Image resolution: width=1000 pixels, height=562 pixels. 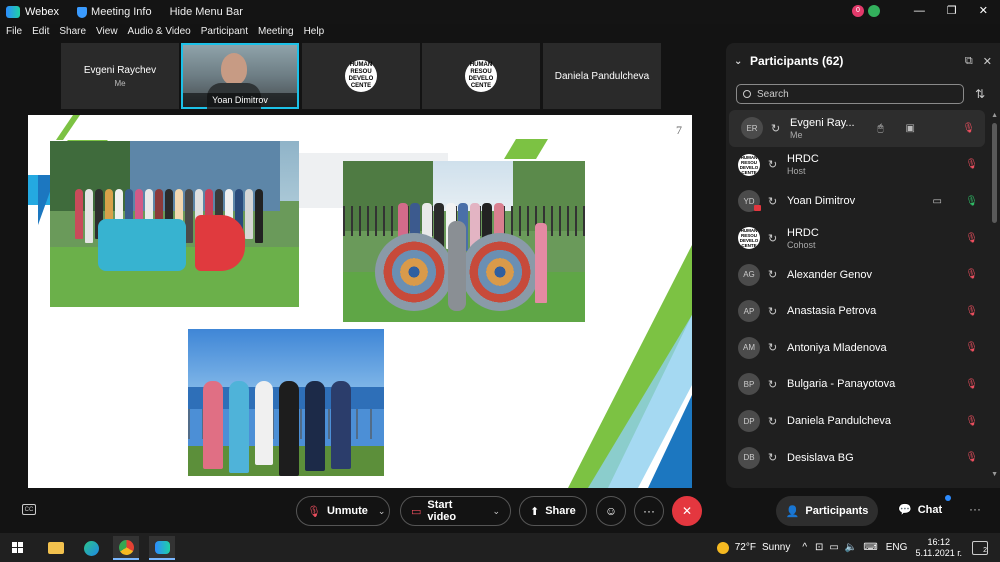 I want to click on weather-sun-icon, so click(x=722, y=547).